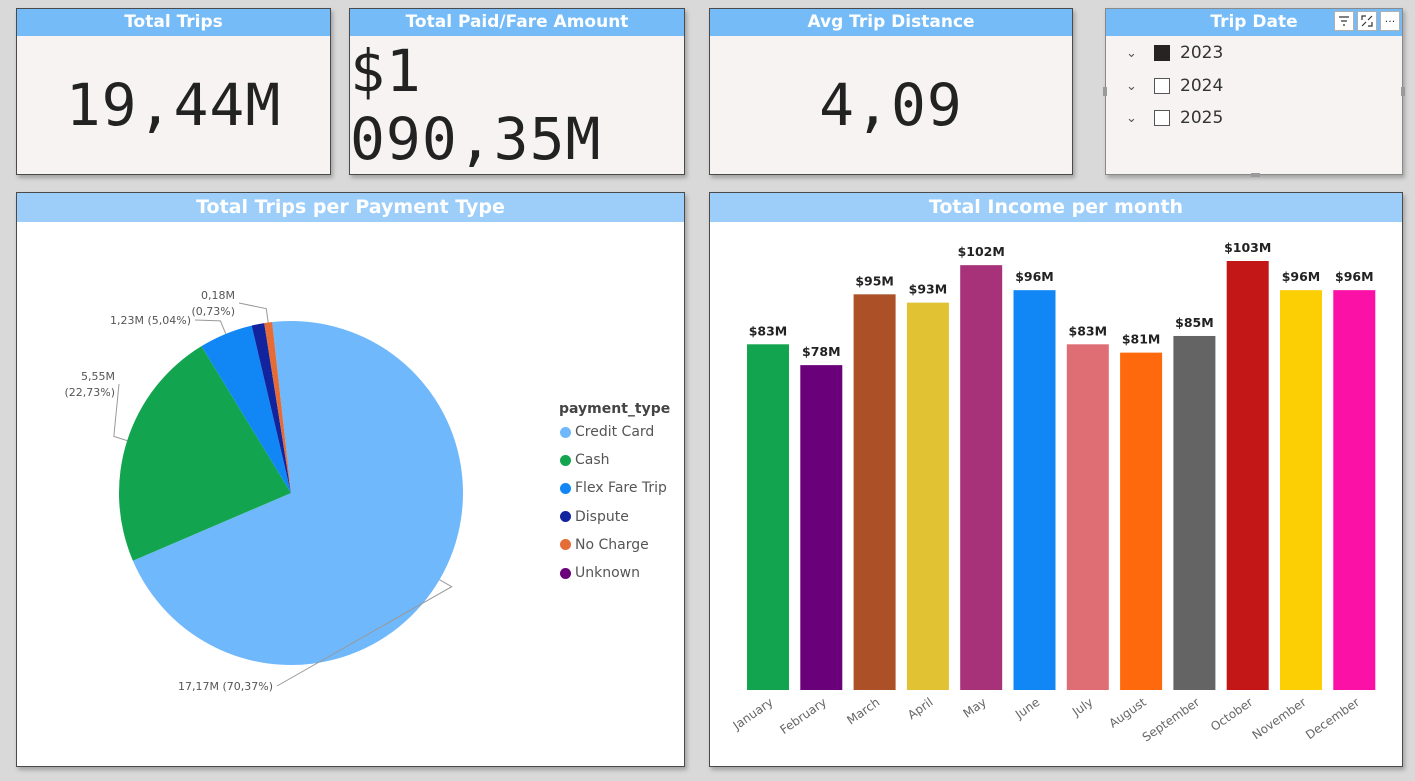 This screenshot has height=781, width=1415. Describe the element at coordinates (981, 477) in the screenshot. I see `bar-may` at that location.